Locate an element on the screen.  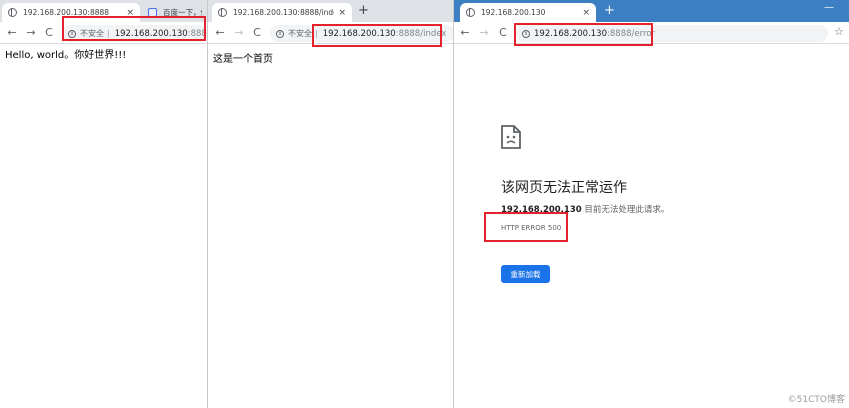
error-title: 该网页无法正常运作 is located at coordinates (564, 188).